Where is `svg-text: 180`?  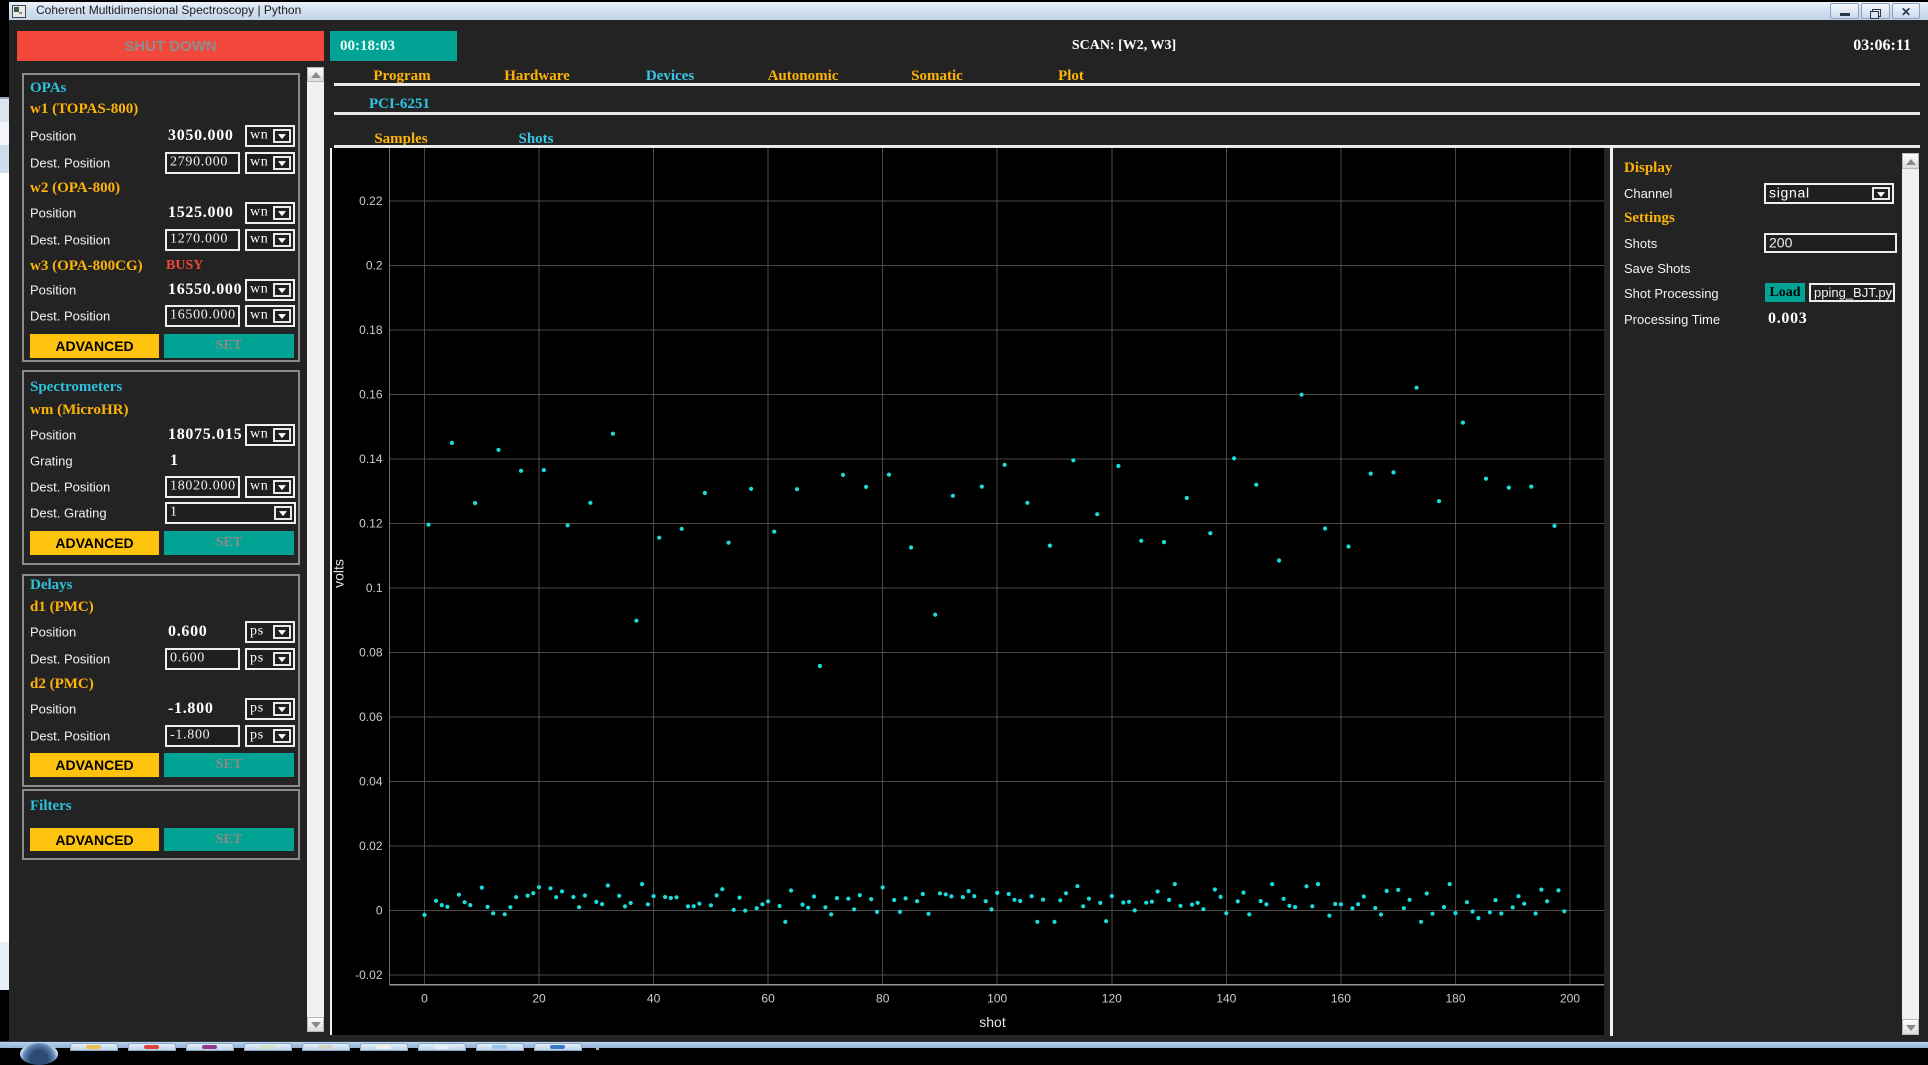
svg-text: 180 is located at coordinates (1455, 999).